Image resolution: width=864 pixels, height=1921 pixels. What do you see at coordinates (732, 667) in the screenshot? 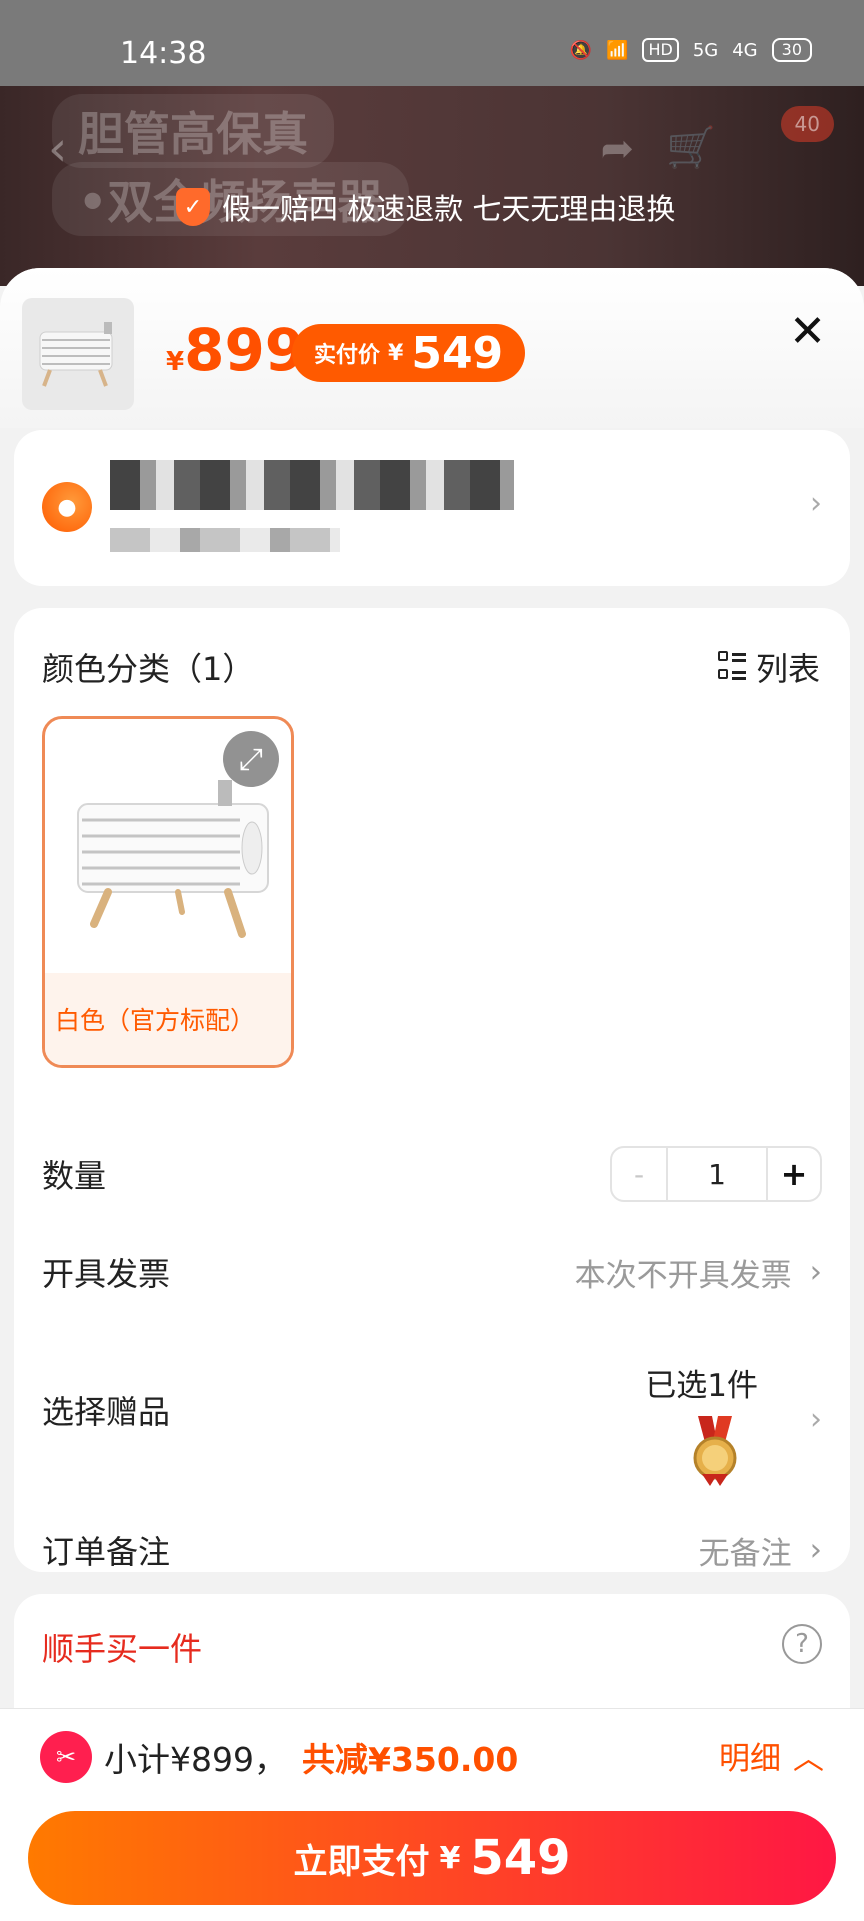
I see `list-view-icon` at bounding box center [732, 667].